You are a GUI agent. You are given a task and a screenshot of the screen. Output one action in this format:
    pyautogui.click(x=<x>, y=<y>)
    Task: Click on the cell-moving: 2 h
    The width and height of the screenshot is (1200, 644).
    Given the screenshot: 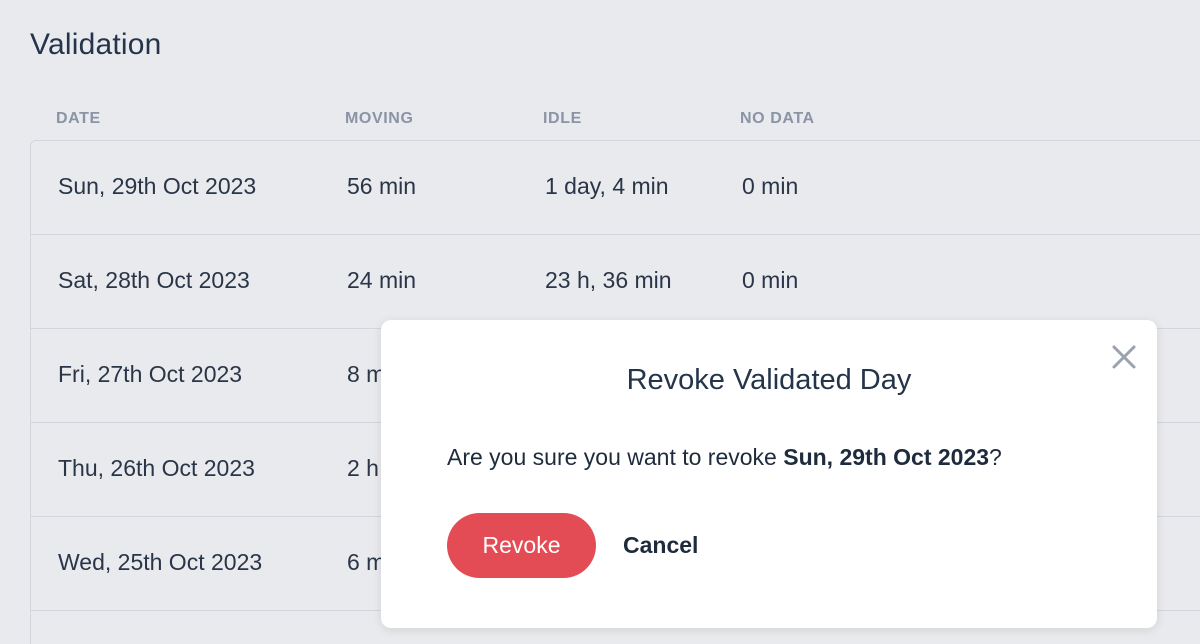 What is the action you would take?
    pyautogui.click(x=363, y=468)
    